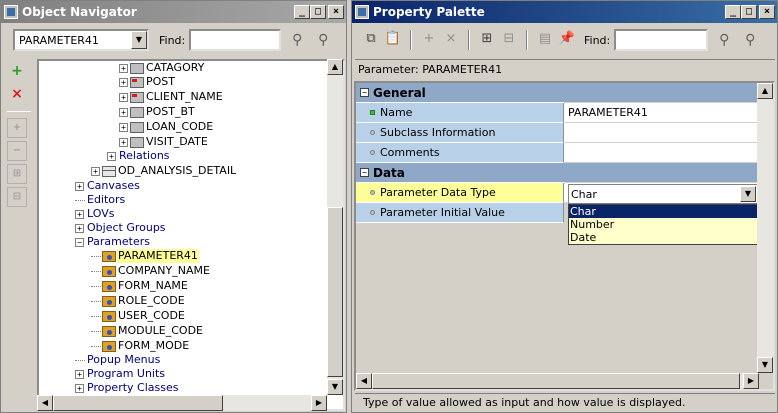  Describe the element at coordinates (663, 211) in the screenshot. I see `dropdown-option-char: Char` at that location.